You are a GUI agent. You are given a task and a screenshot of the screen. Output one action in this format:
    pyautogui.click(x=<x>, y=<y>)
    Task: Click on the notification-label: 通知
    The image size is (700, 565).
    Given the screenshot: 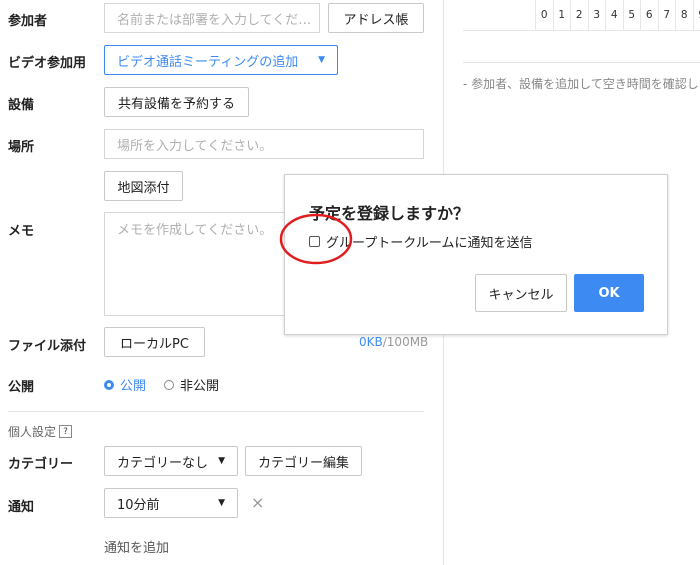 What is the action you would take?
    pyautogui.click(x=21, y=507)
    